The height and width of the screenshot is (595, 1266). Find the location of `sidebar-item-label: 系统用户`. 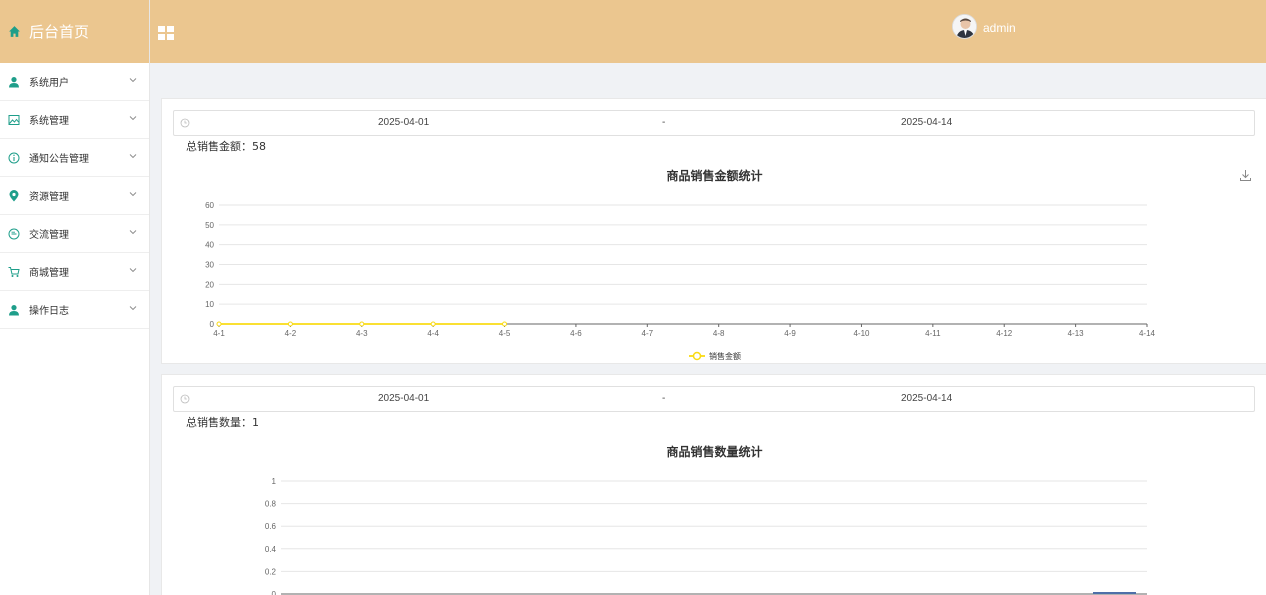

sidebar-item-label: 系统用户 is located at coordinates (49, 83).